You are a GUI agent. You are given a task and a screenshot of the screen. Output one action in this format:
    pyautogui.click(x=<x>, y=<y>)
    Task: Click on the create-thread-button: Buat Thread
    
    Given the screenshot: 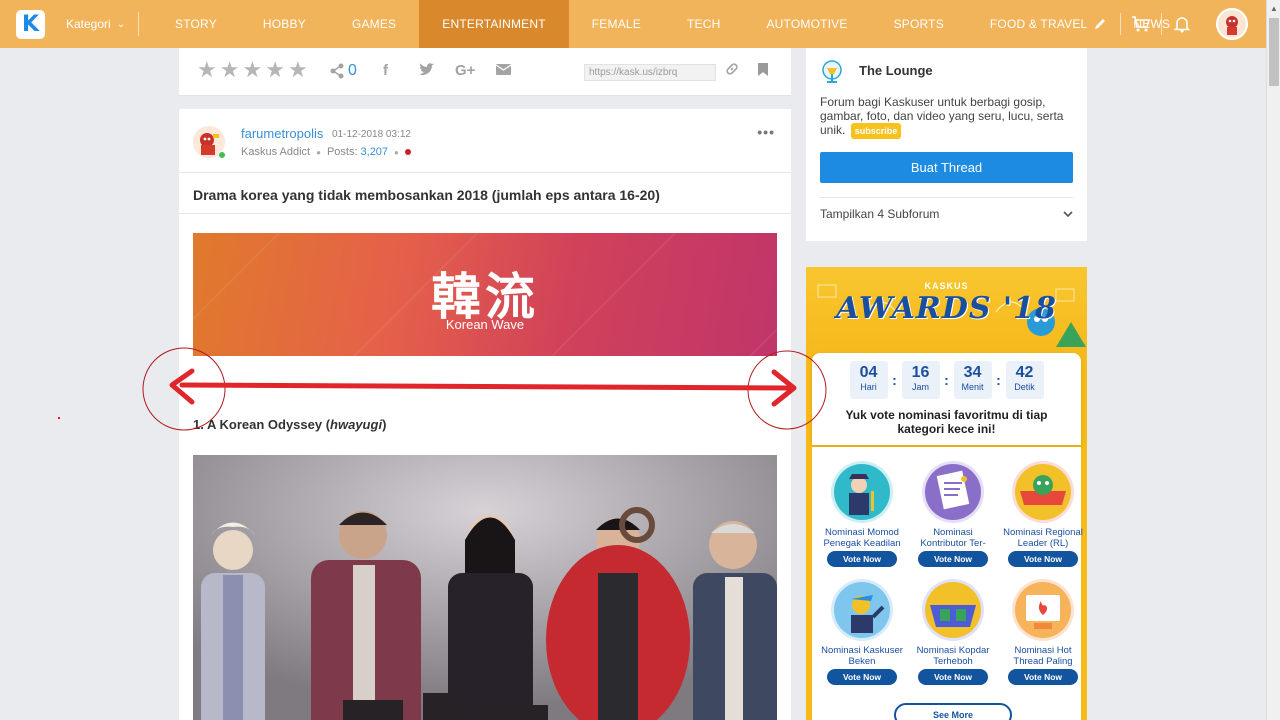 What is the action you would take?
    pyautogui.click(x=946, y=167)
    